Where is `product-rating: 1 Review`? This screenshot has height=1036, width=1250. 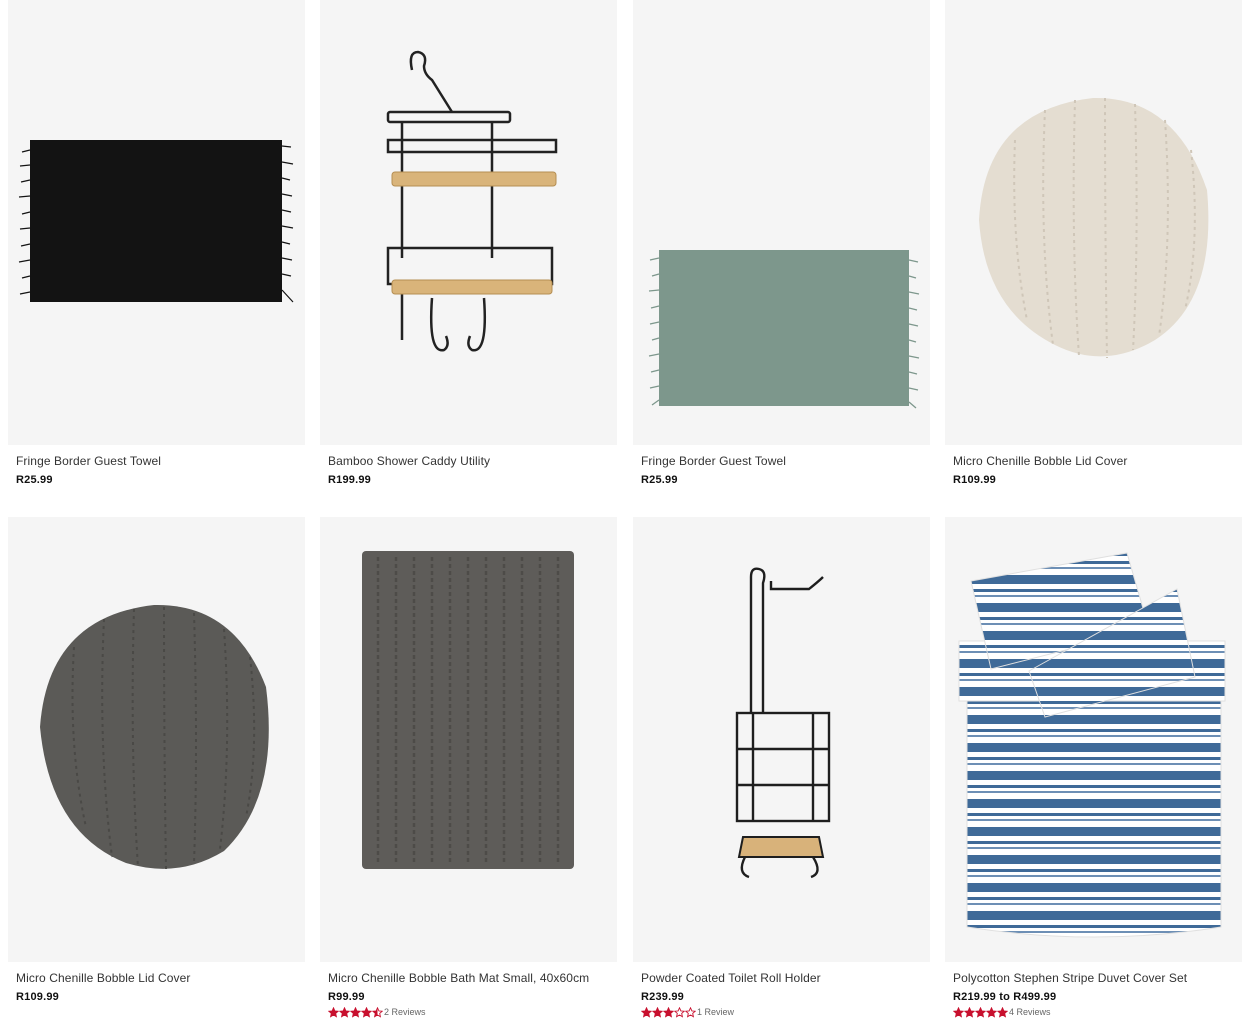 product-rating: 1 Review is located at coordinates (687, 1012).